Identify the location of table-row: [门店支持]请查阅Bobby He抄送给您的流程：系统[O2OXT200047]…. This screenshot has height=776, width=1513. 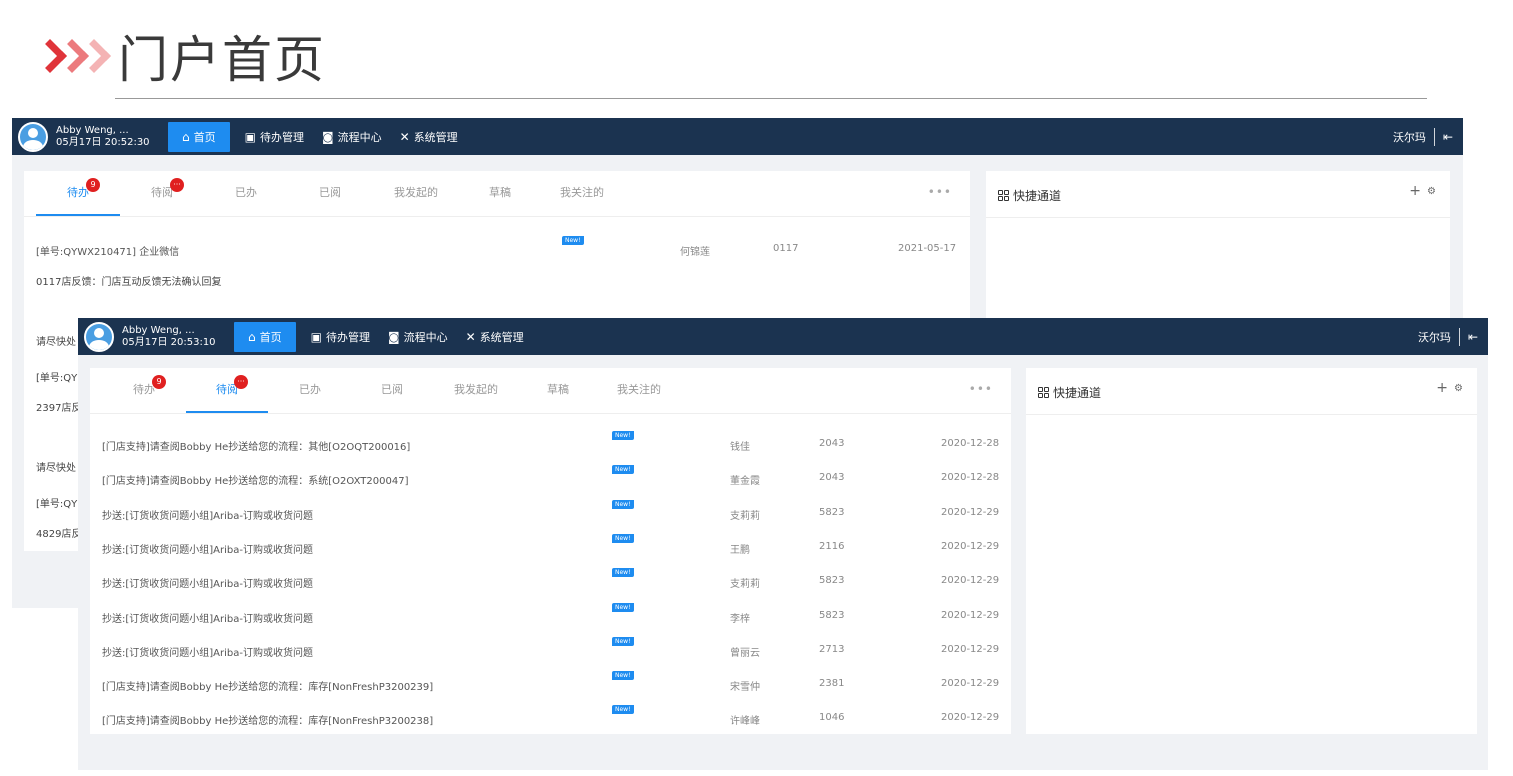
(550, 477).